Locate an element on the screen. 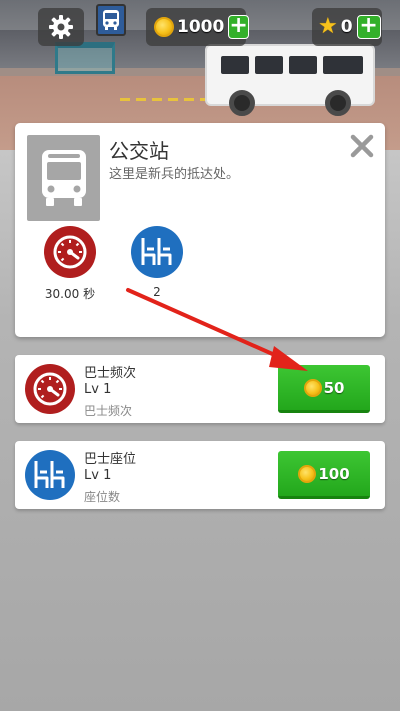  upgrade-row-seats: 巴士座位 Lv 1 座位数 100 is located at coordinates (200, 475).